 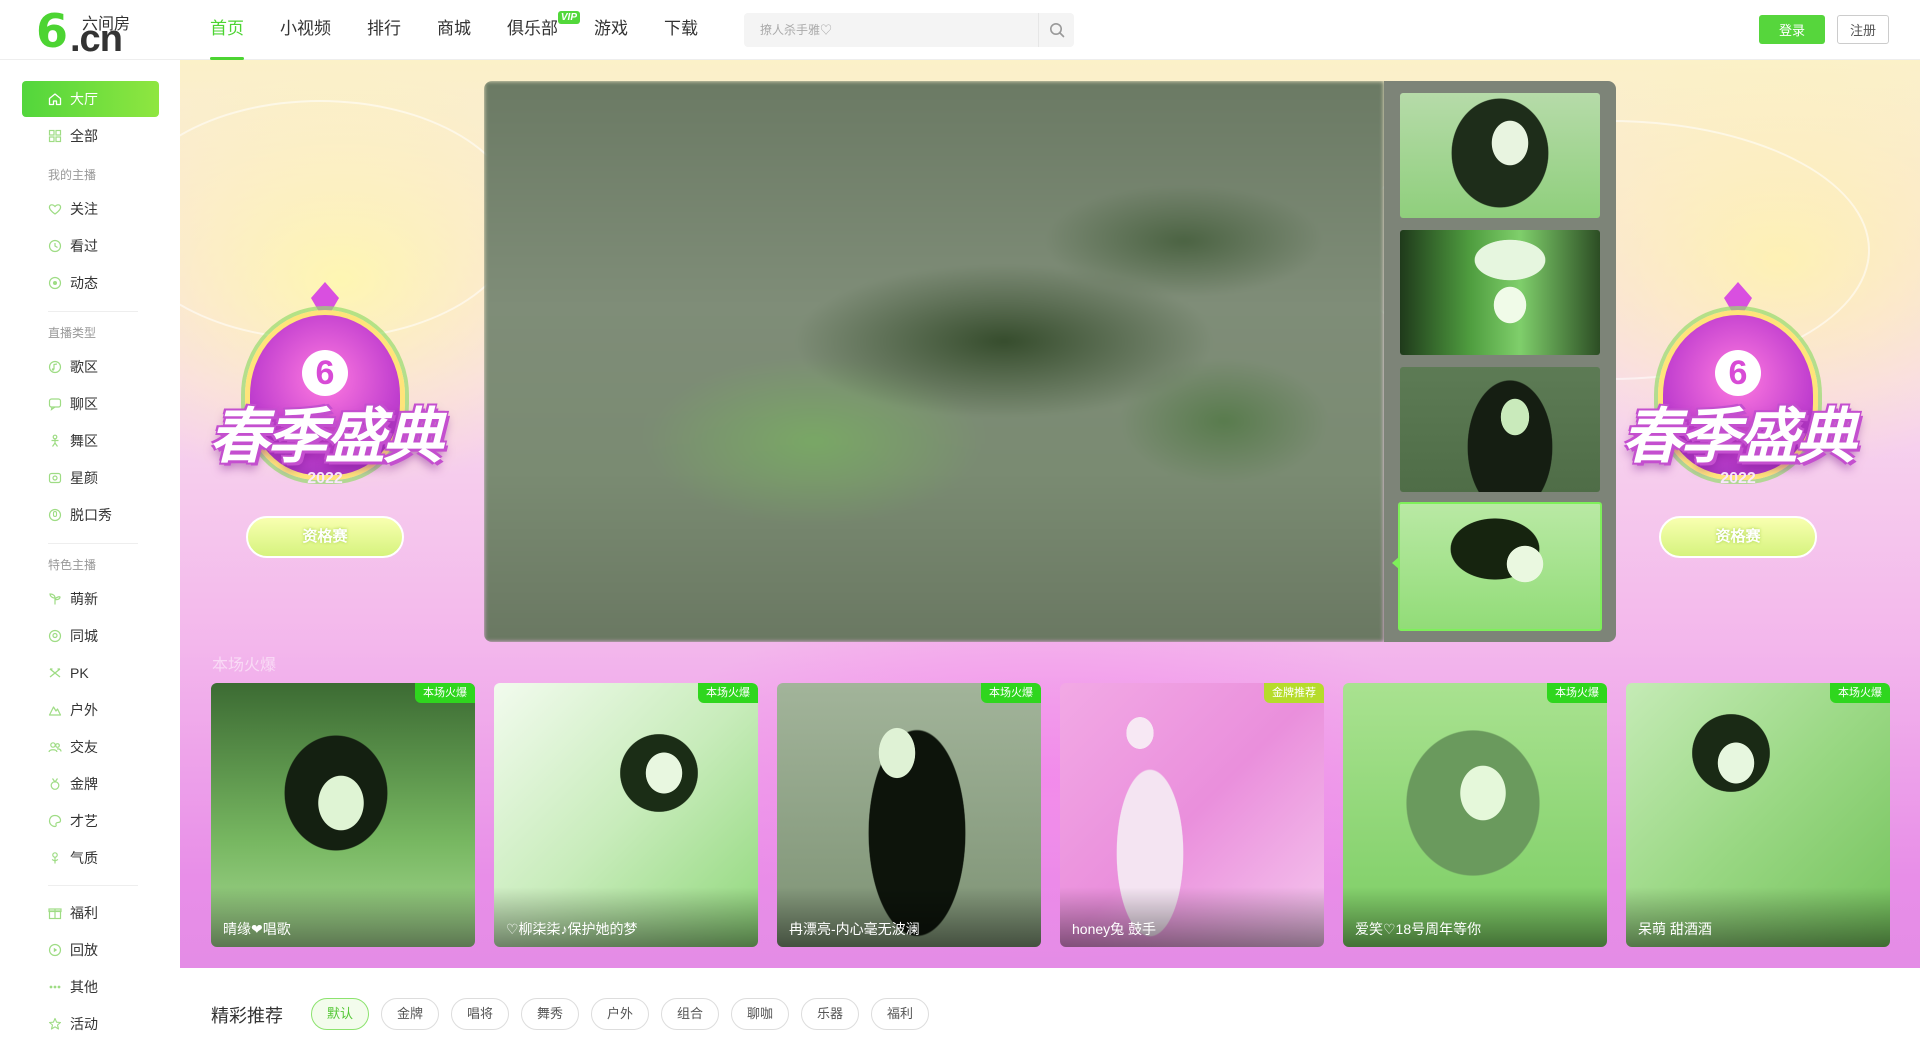 What do you see at coordinates (84, 1024) in the screenshot?
I see `sidebar-item-label: 活动` at bounding box center [84, 1024].